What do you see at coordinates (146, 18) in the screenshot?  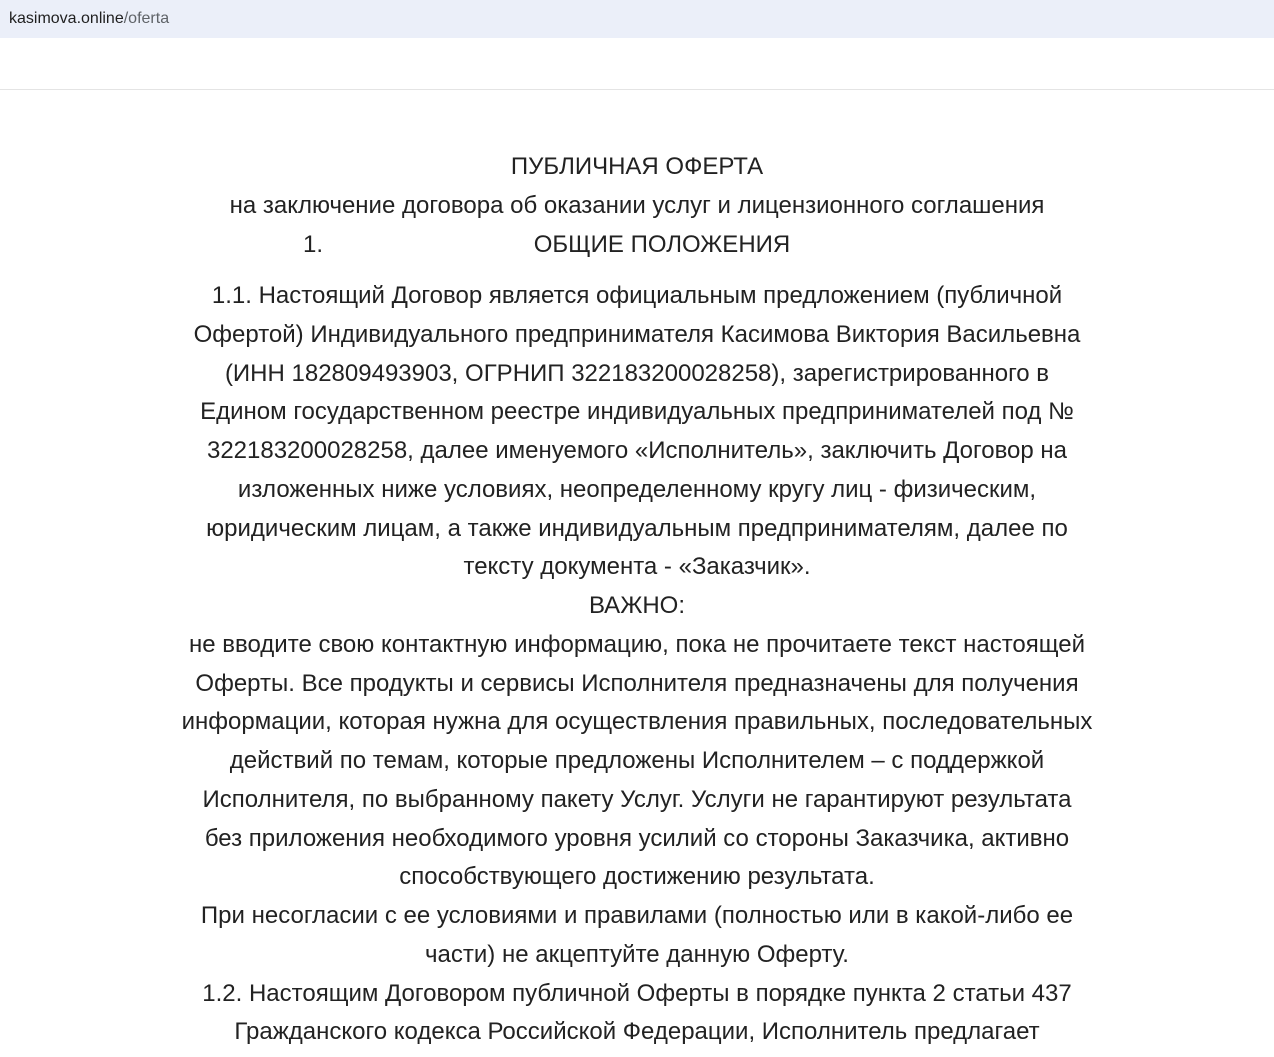 I see `url-path: /oferta` at bounding box center [146, 18].